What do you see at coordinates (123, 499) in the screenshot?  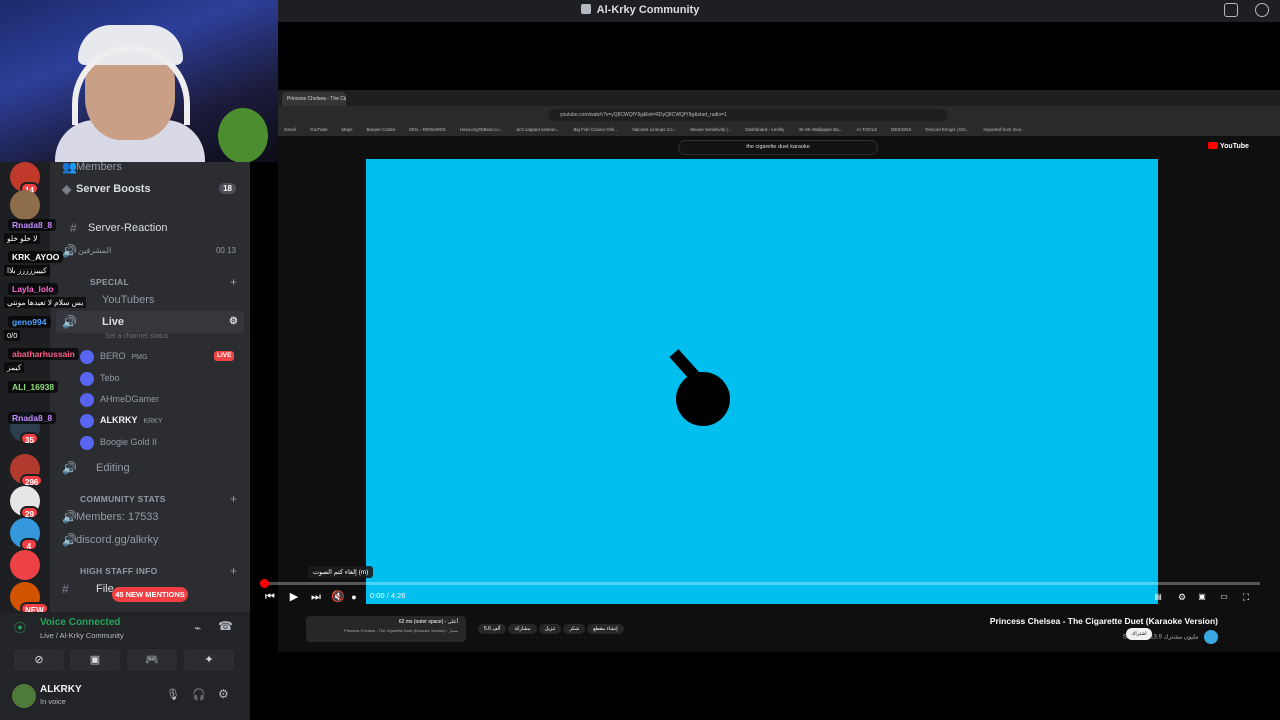 I see `category-community-stats: COMMUNITY STATS` at bounding box center [123, 499].